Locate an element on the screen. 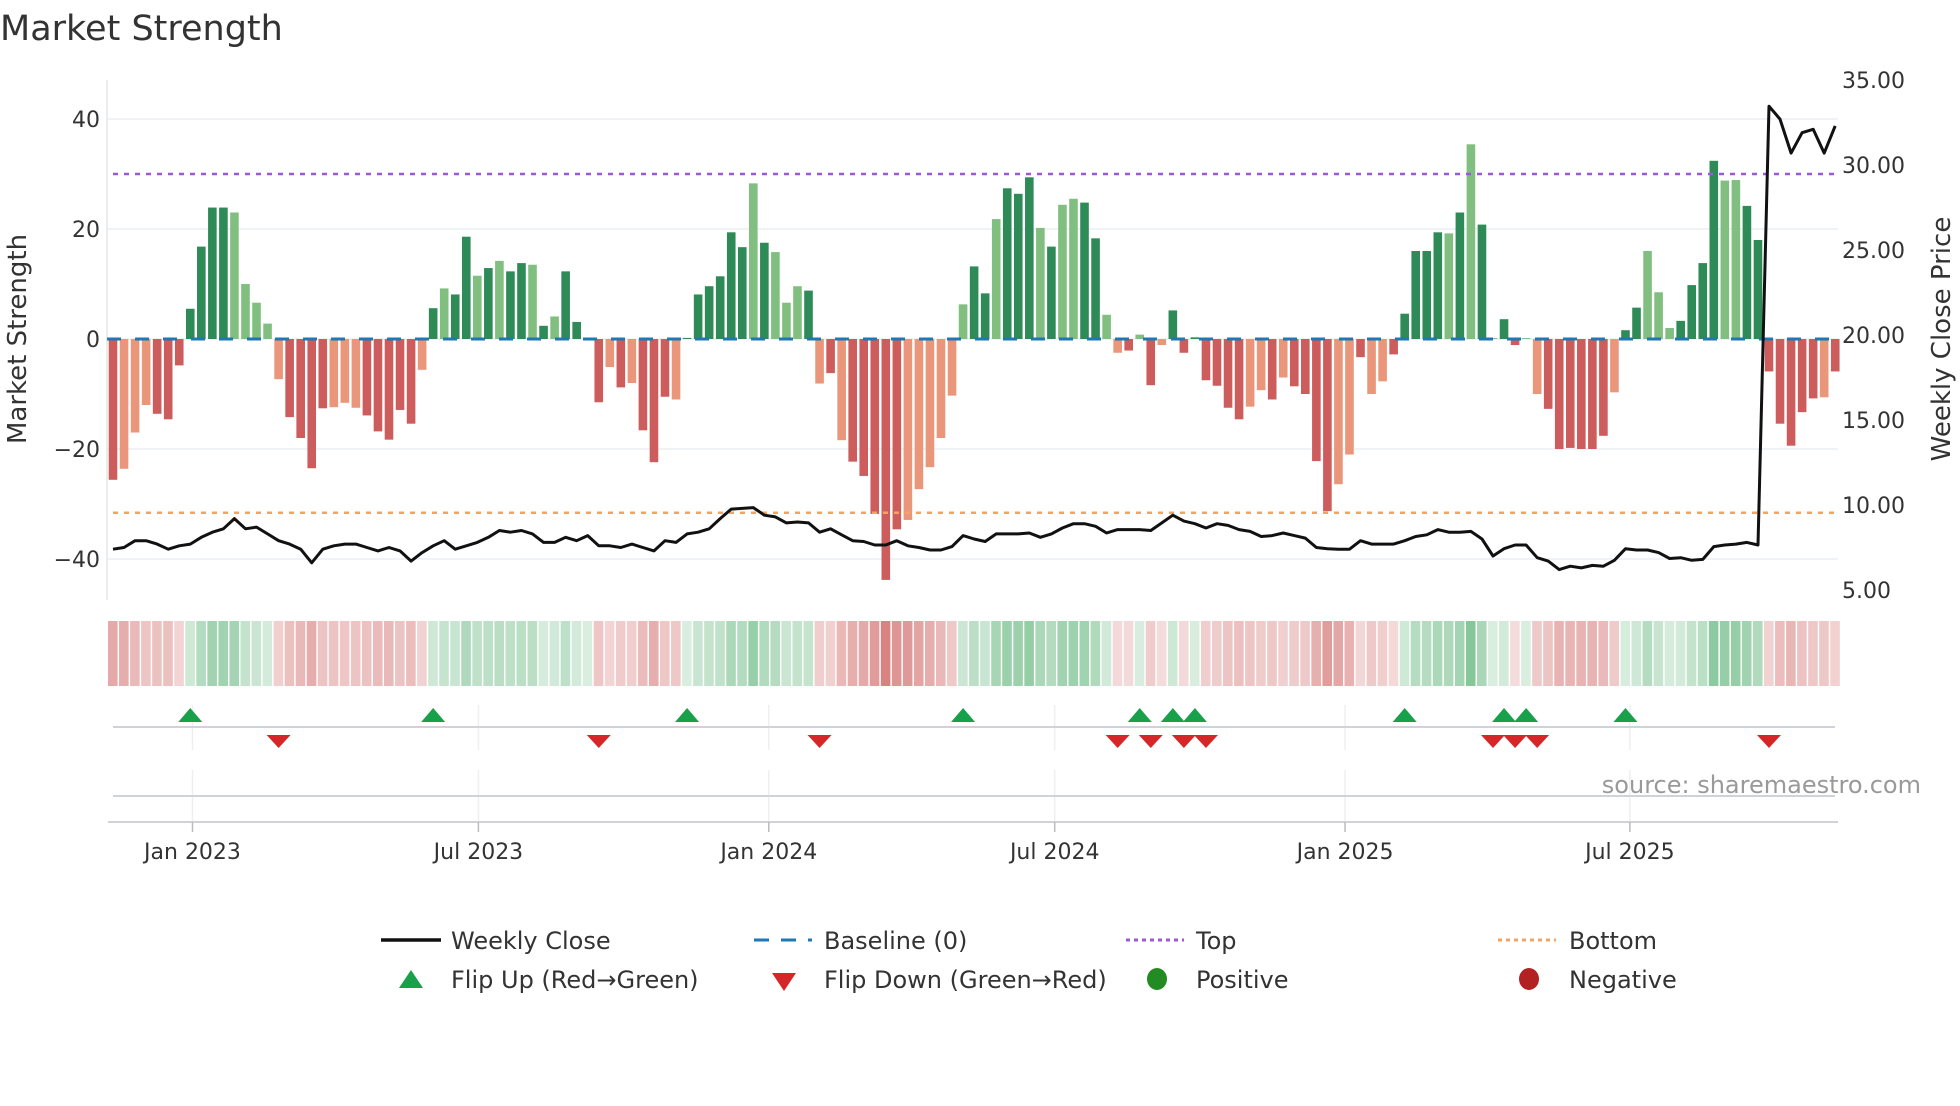  legend-negative: Negative is located at coordinates (1623, 980).